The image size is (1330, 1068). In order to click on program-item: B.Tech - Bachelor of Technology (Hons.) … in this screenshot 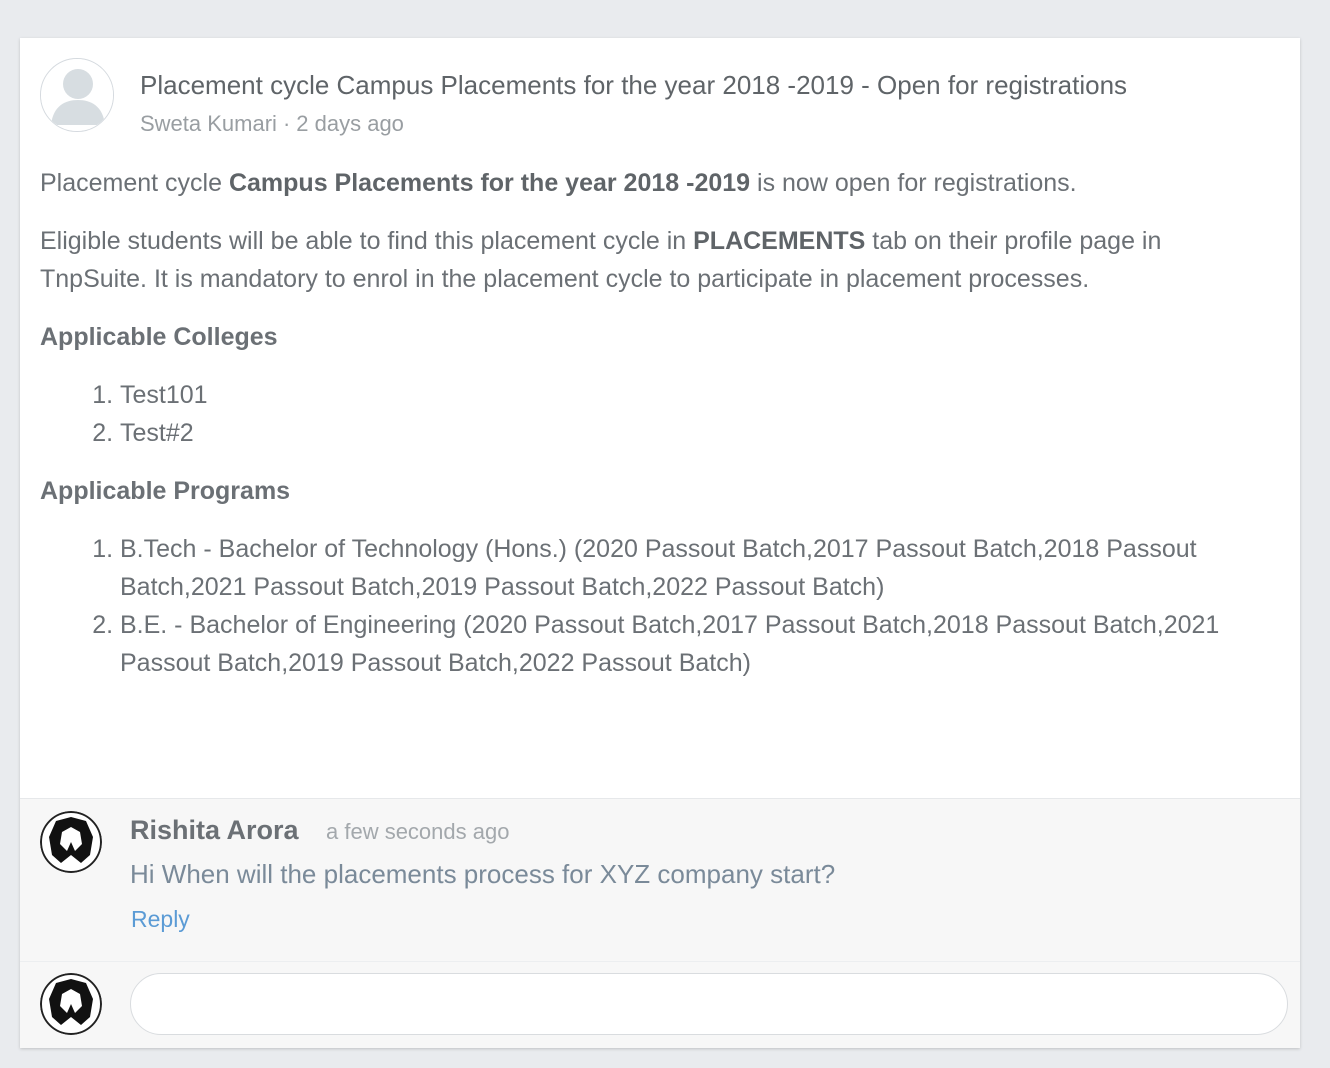, I will do `click(695, 568)`.